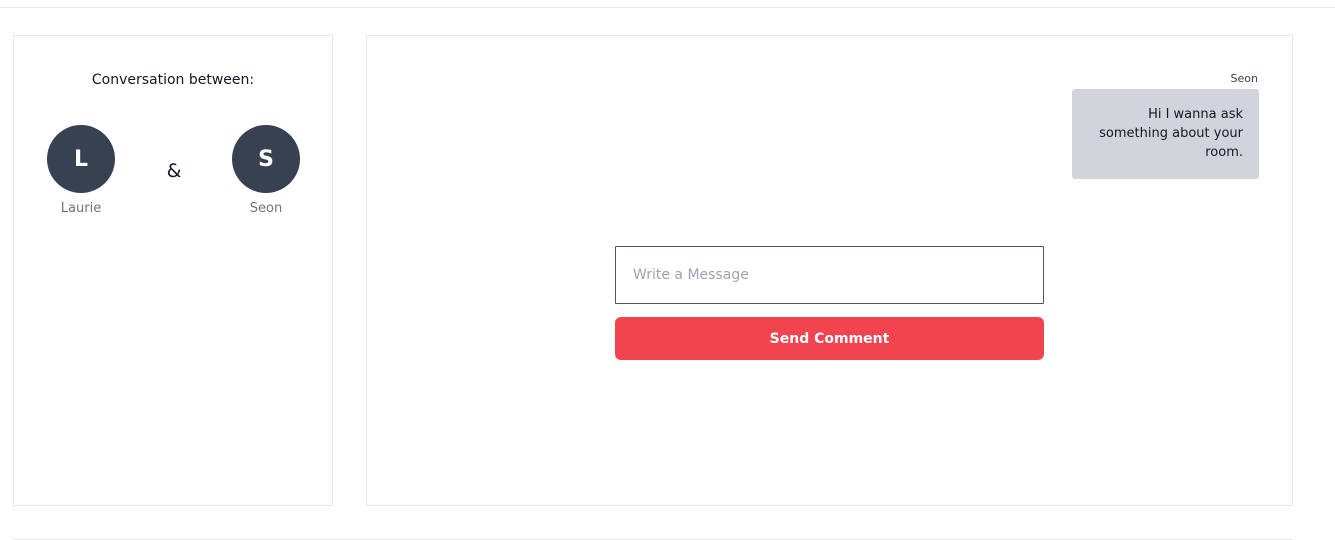 This screenshot has width=1335, height=540. I want to click on avatar: S, so click(266, 159).